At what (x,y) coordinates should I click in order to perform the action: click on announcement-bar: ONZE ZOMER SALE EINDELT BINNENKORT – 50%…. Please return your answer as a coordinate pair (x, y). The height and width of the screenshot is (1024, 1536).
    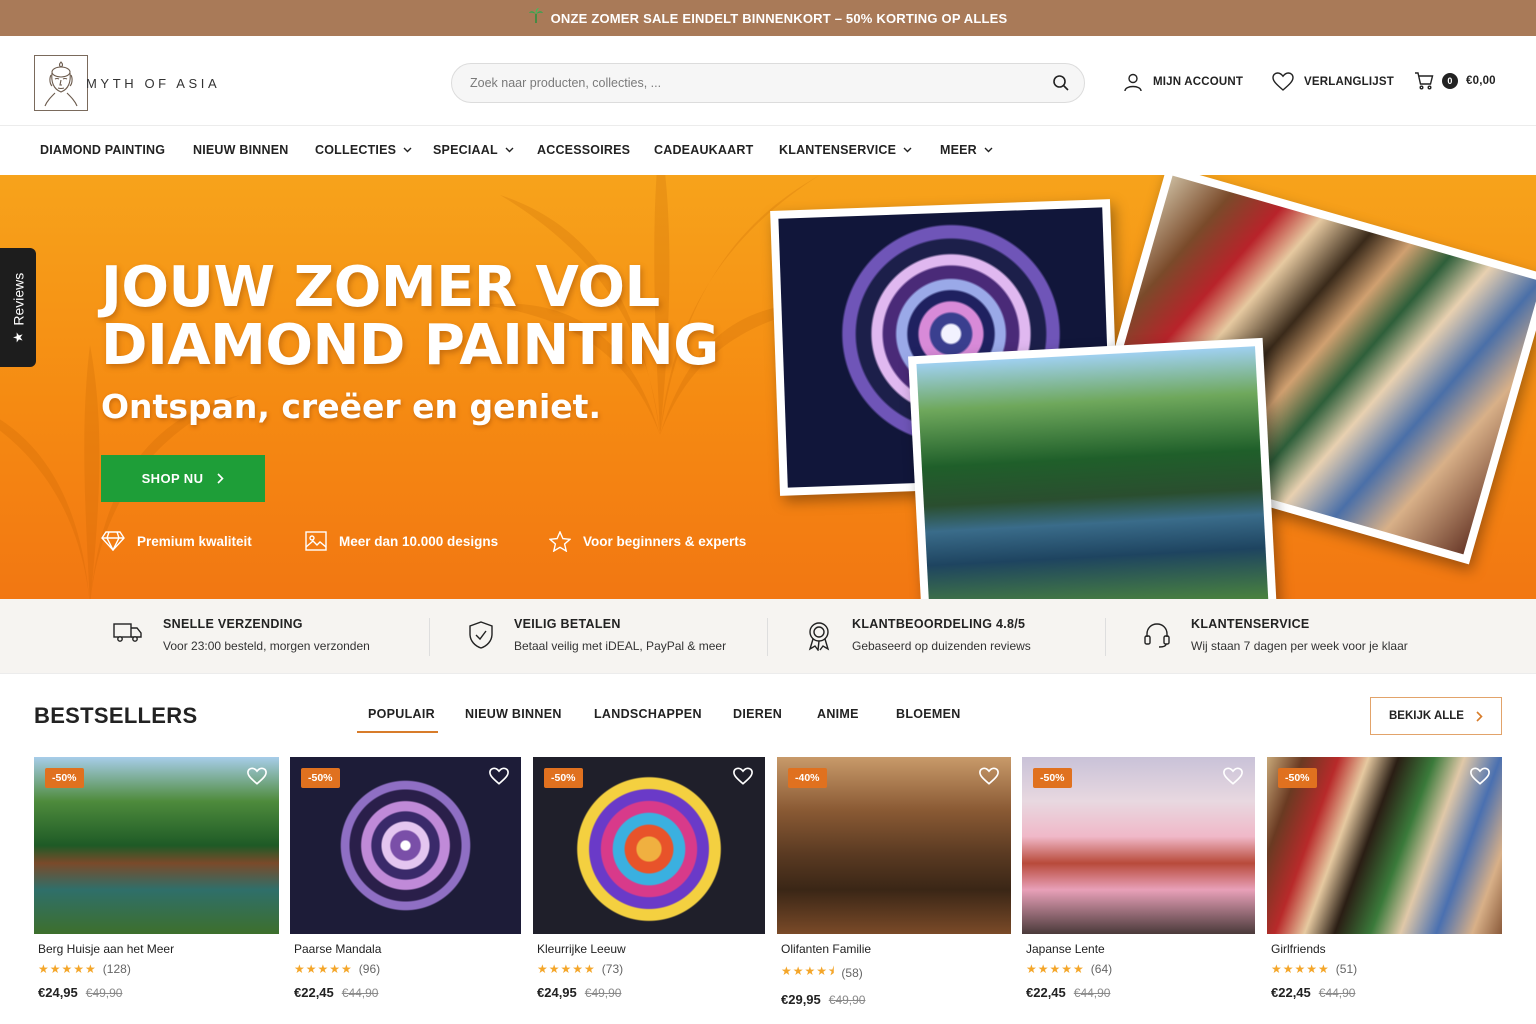
    Looking at the image, I should click on (768, 18).